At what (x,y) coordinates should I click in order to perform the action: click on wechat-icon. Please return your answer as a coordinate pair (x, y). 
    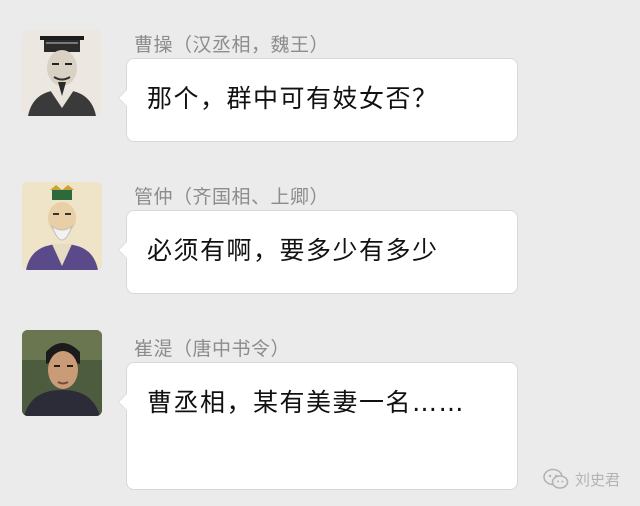
    Looking at the image, I should click on (556, 478).